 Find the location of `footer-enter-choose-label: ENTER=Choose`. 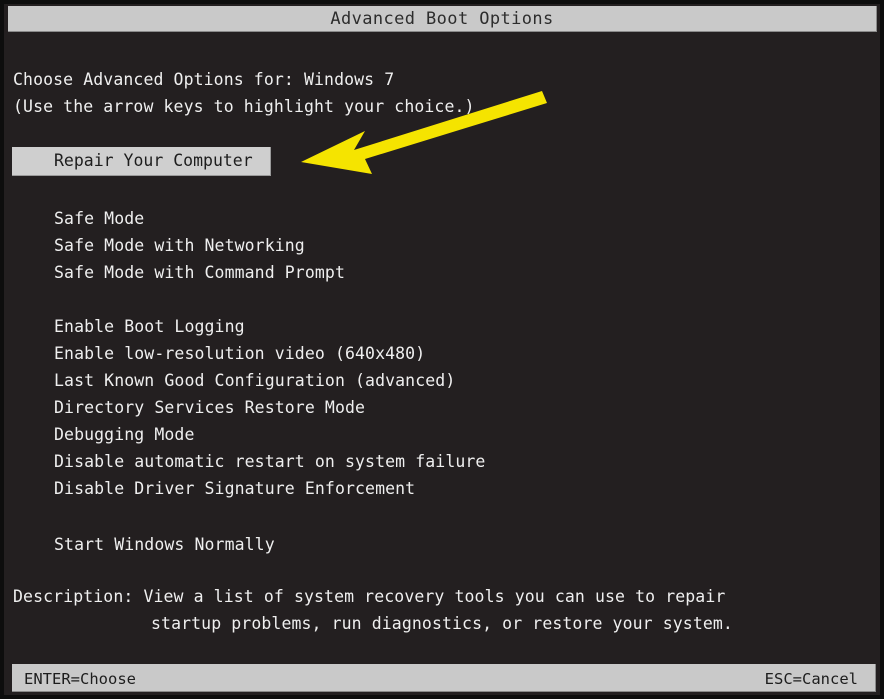

footer-enter-choose-label: ENTER=Choose is located at coordinates (80, 679).